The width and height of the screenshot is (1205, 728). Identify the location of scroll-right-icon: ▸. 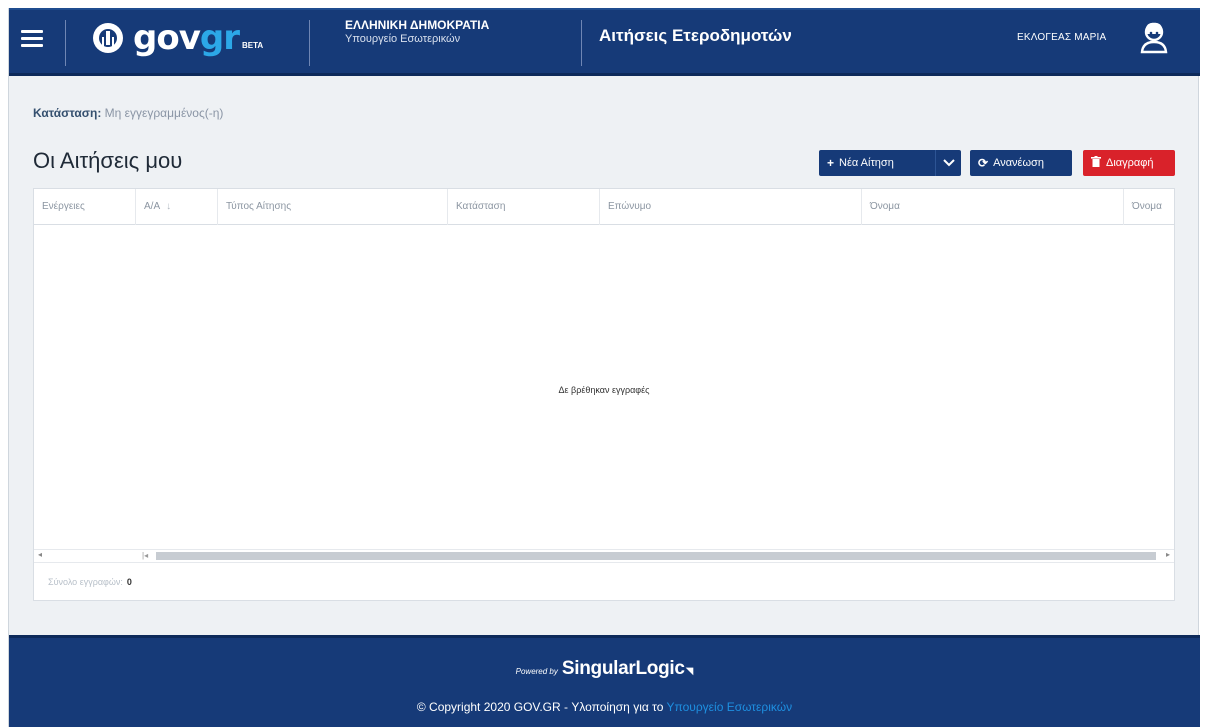
(1168, 554).